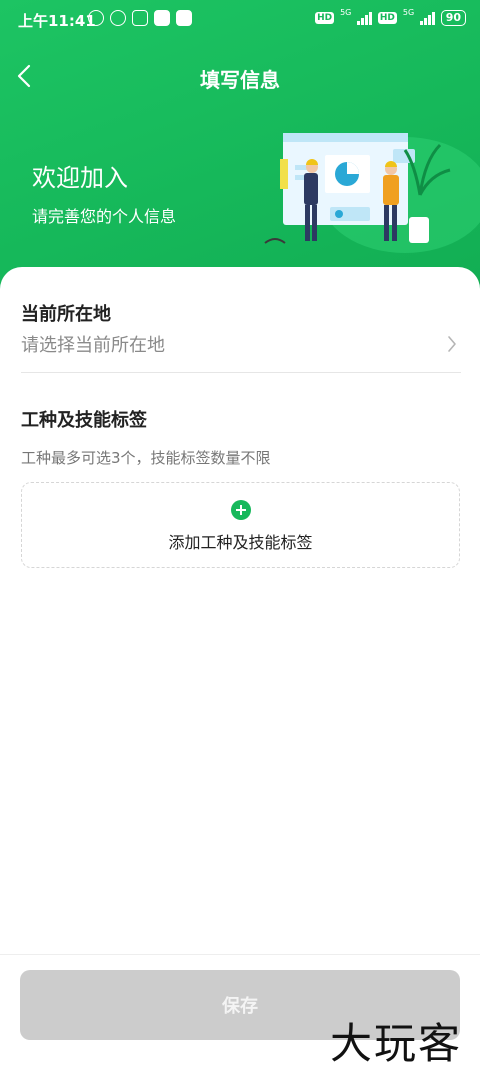  What do you see at coordinates (241, 510) in the screenshot?
I see `plus-icon` at bounding box center [241, 510].